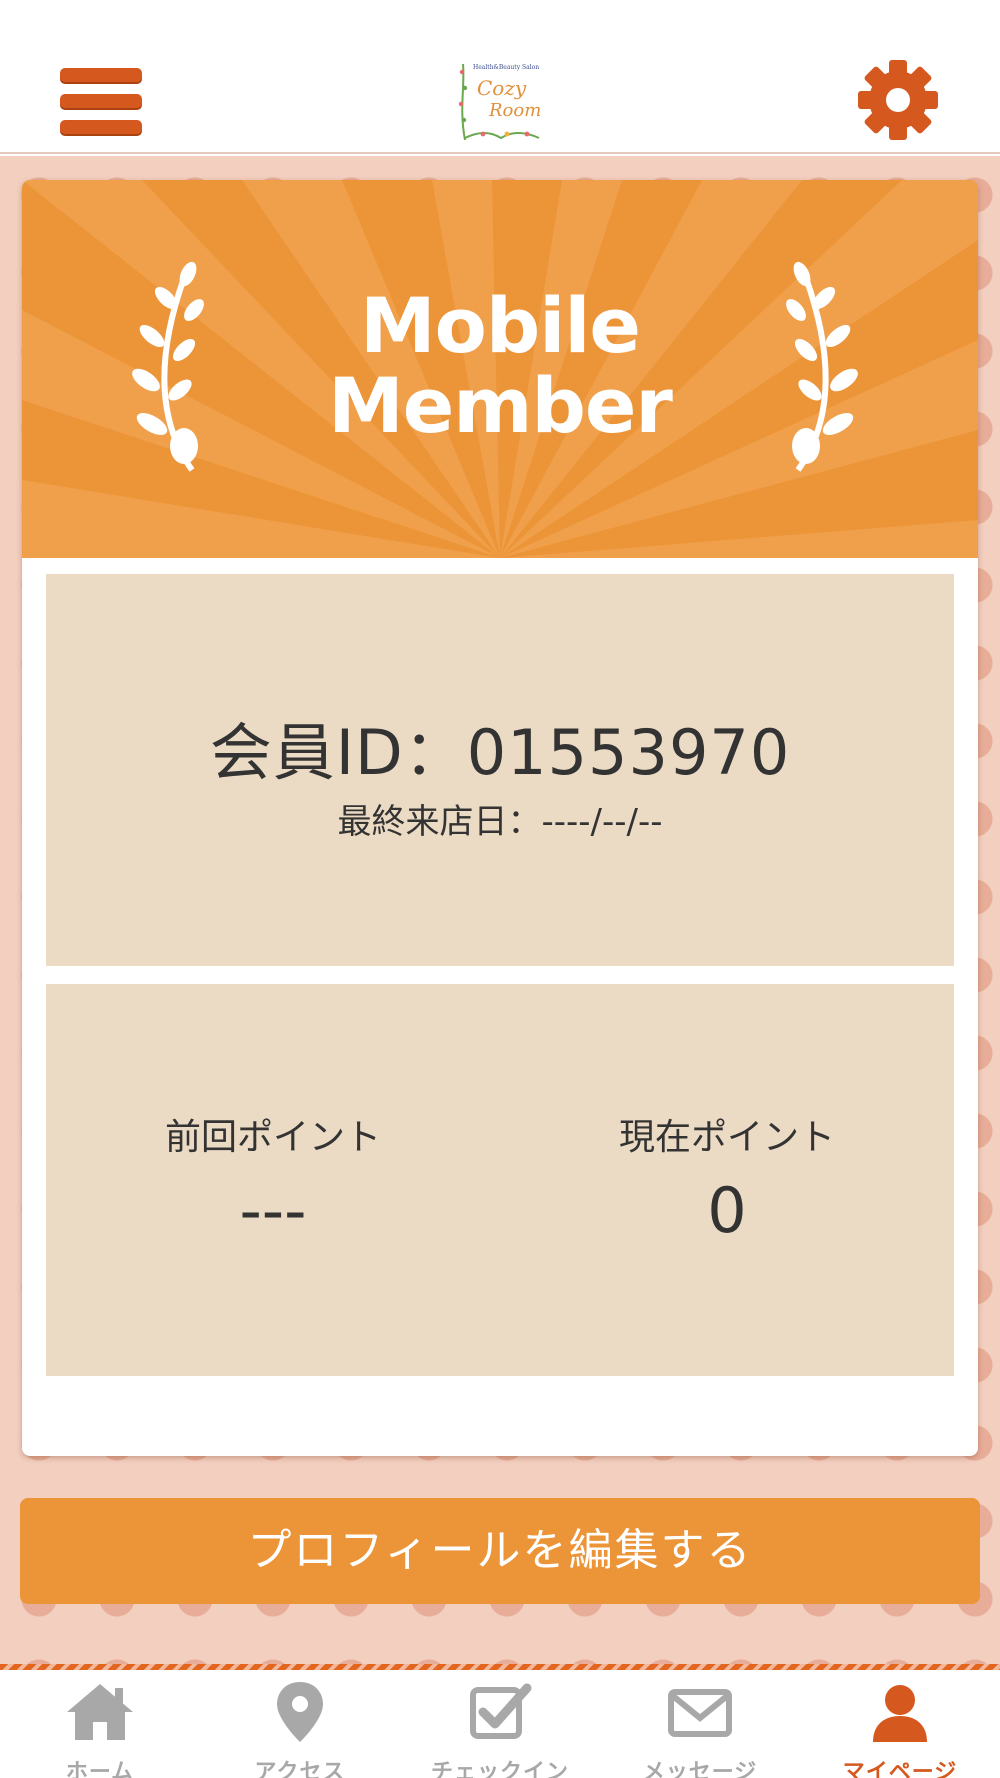  What do you see at coordinates (499, 1769) in the screenshot?
I see `tab-checkin-label: チェックイン` at bounding box center [499, 1769].